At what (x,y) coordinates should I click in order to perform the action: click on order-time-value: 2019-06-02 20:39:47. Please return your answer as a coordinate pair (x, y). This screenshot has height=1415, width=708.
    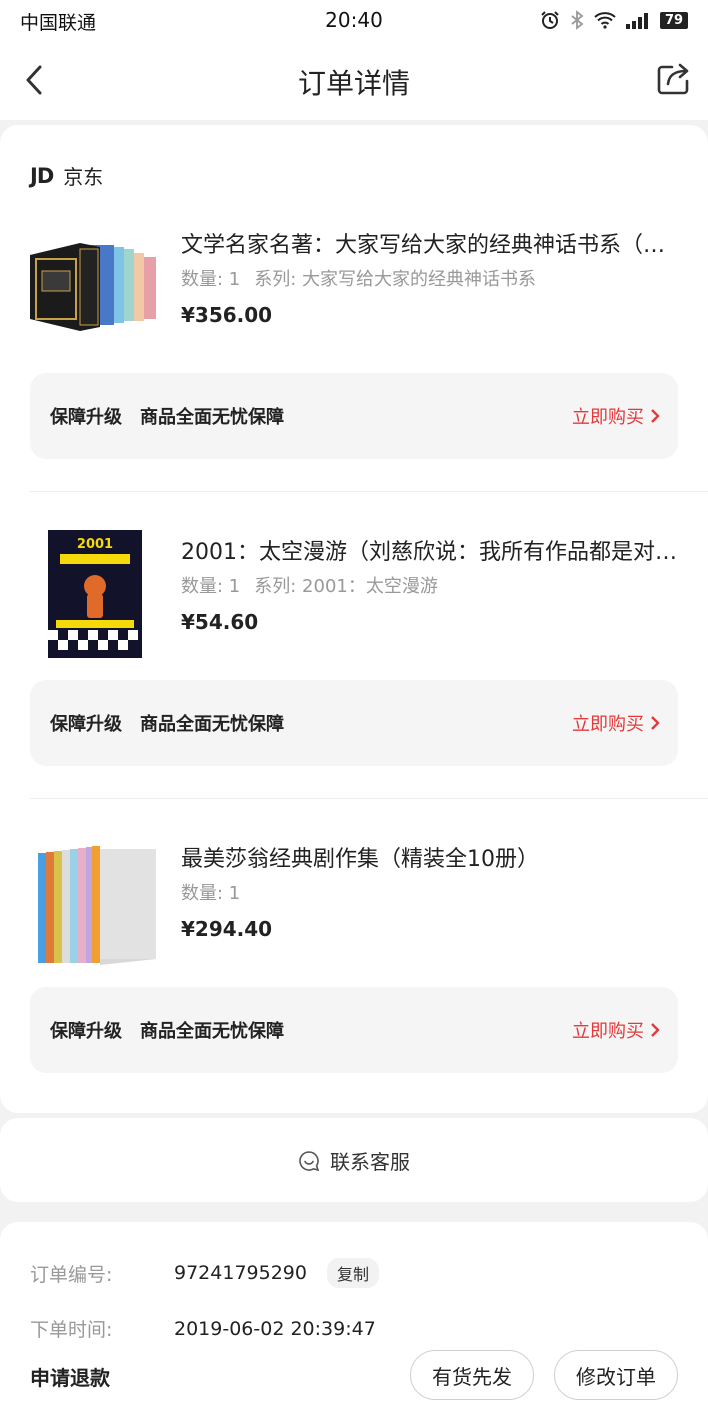
    Looking at the image, I should click on (275, 1328).